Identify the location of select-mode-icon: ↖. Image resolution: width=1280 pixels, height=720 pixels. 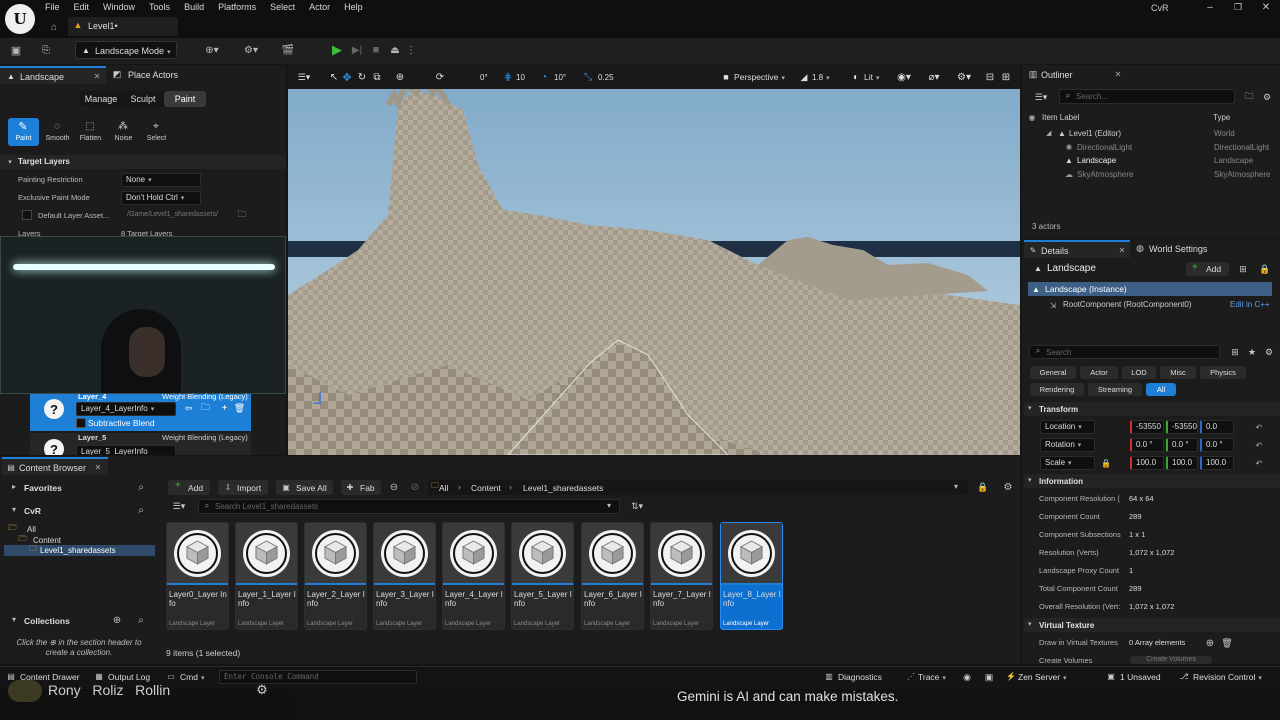
(334, 77).